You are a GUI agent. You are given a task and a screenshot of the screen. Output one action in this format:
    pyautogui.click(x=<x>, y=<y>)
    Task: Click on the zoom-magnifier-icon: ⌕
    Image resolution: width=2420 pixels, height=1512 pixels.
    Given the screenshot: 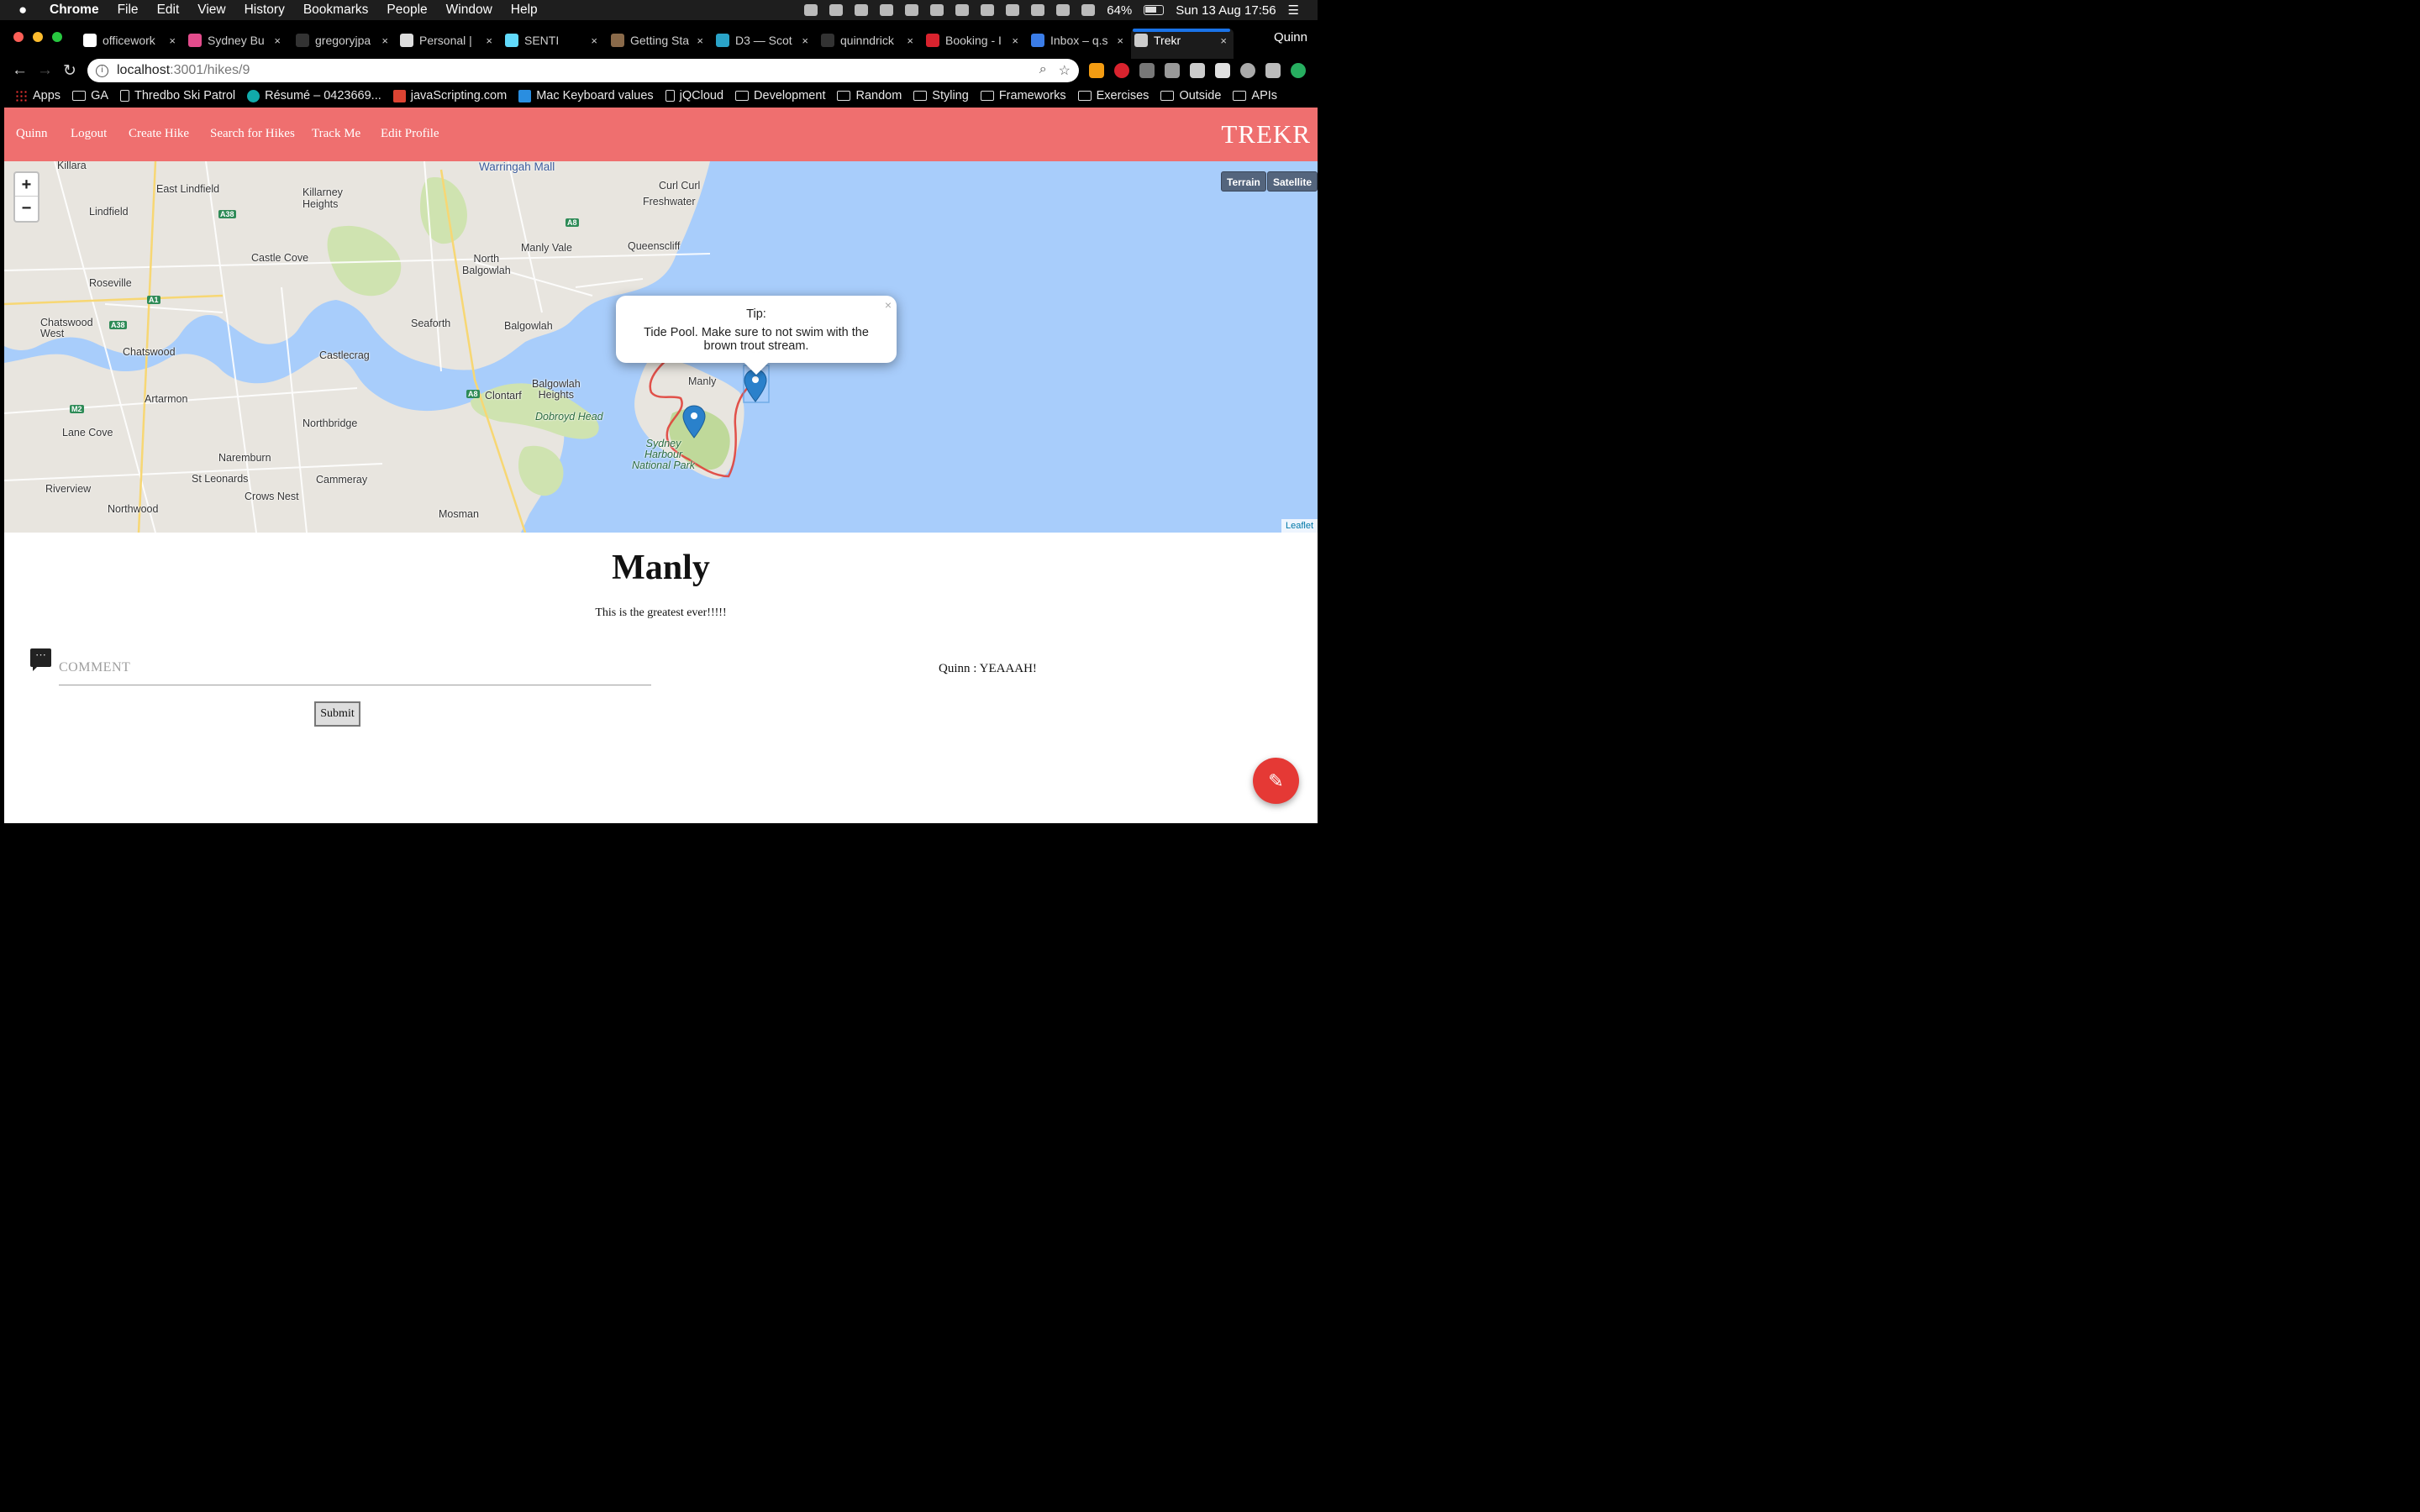 What is the action you would take?
    pyautogui.click(x=1043, y=70)
    